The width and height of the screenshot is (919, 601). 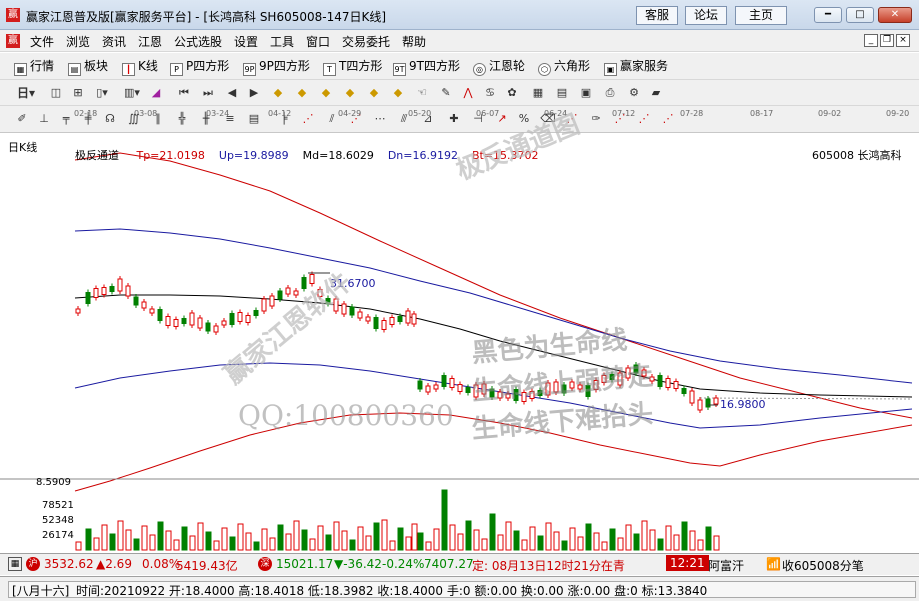 What do you see at coordinates (58, 535) in the screenshot?
I see `vol-axis-3: 26174` at bounding box center [58, 535].